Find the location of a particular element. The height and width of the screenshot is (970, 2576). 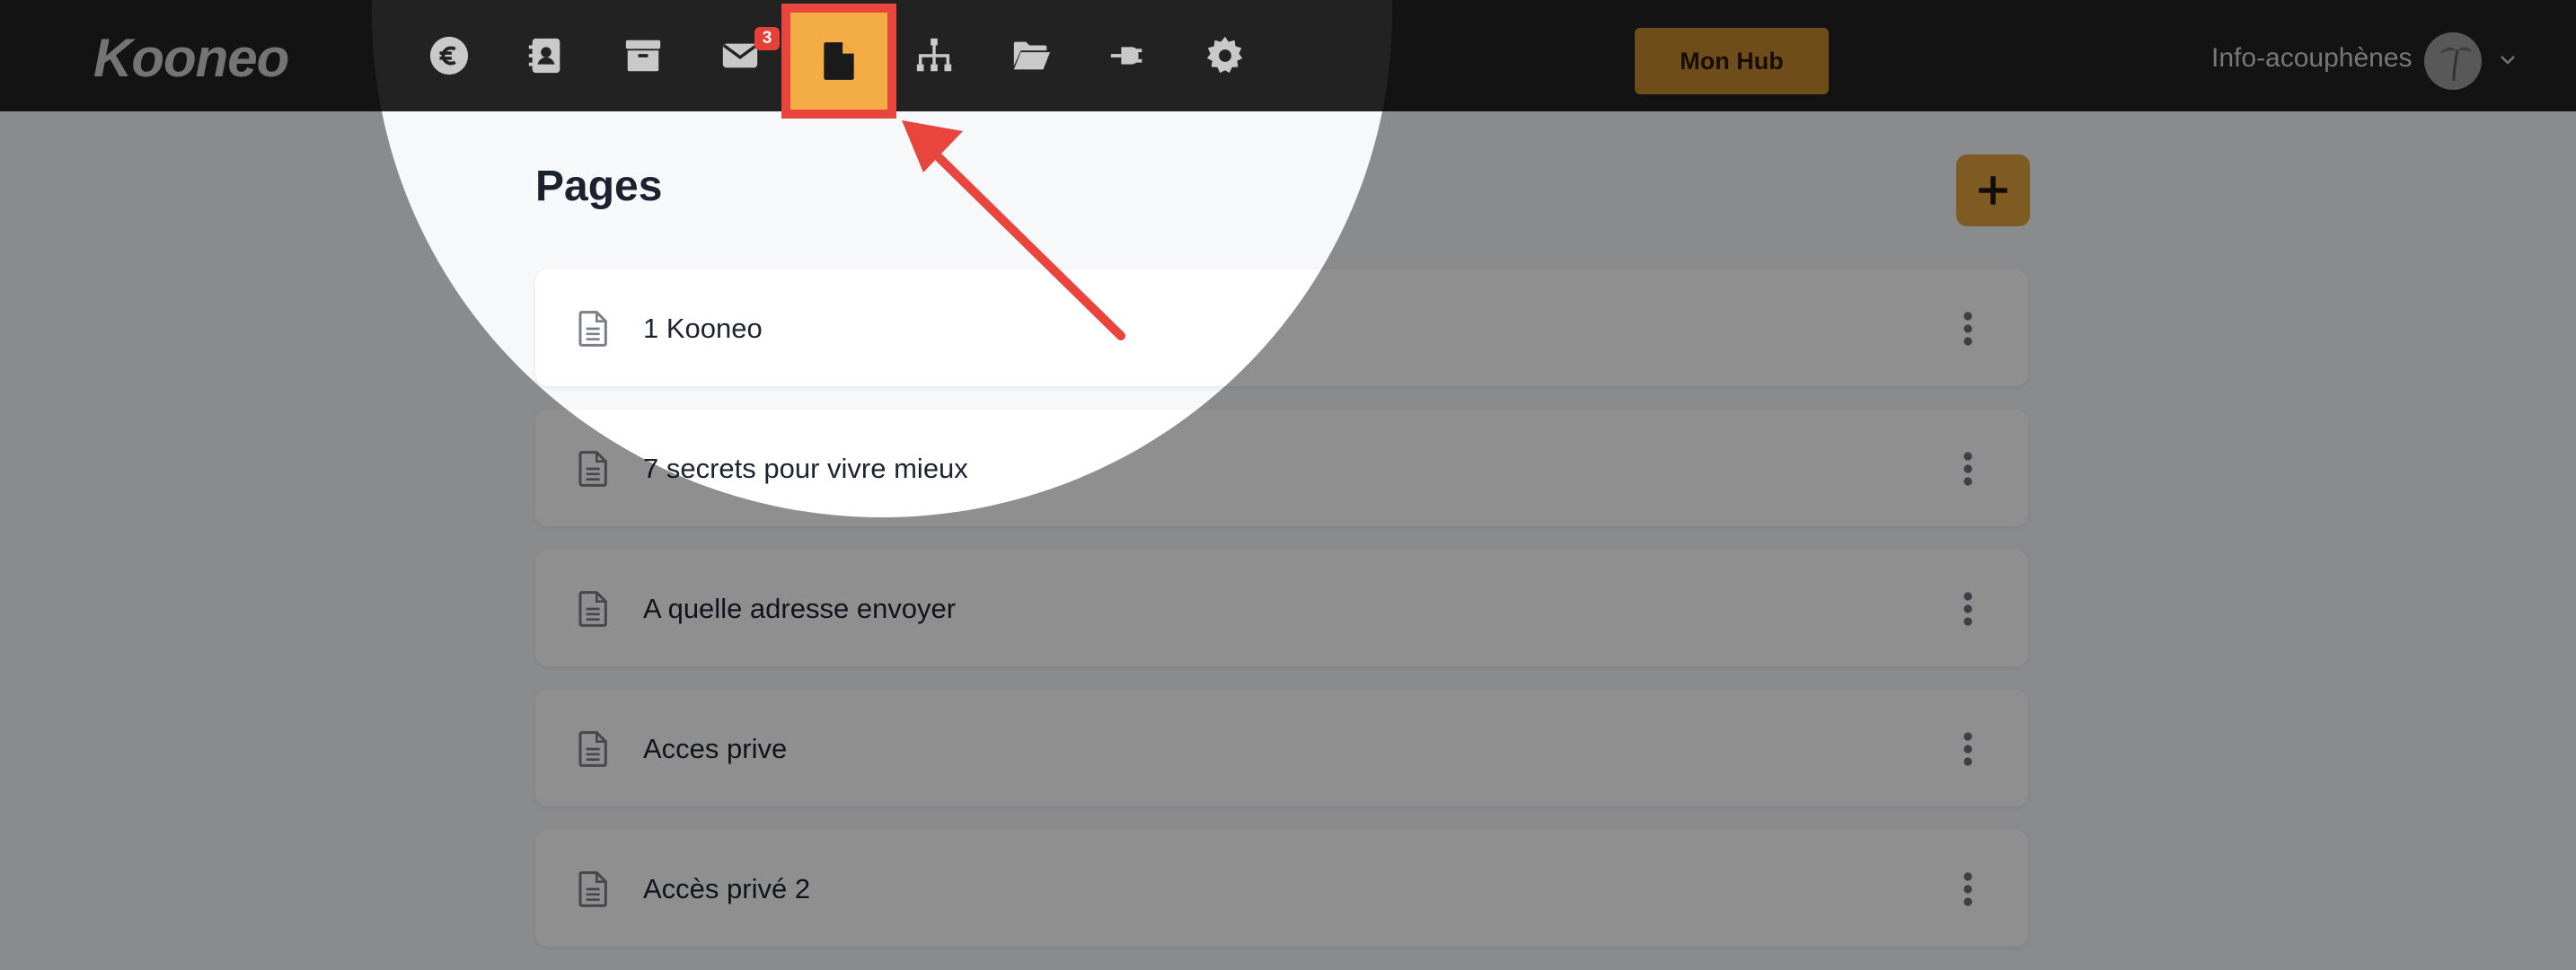

annotation-arrow is located at coordinates (1014, 230).